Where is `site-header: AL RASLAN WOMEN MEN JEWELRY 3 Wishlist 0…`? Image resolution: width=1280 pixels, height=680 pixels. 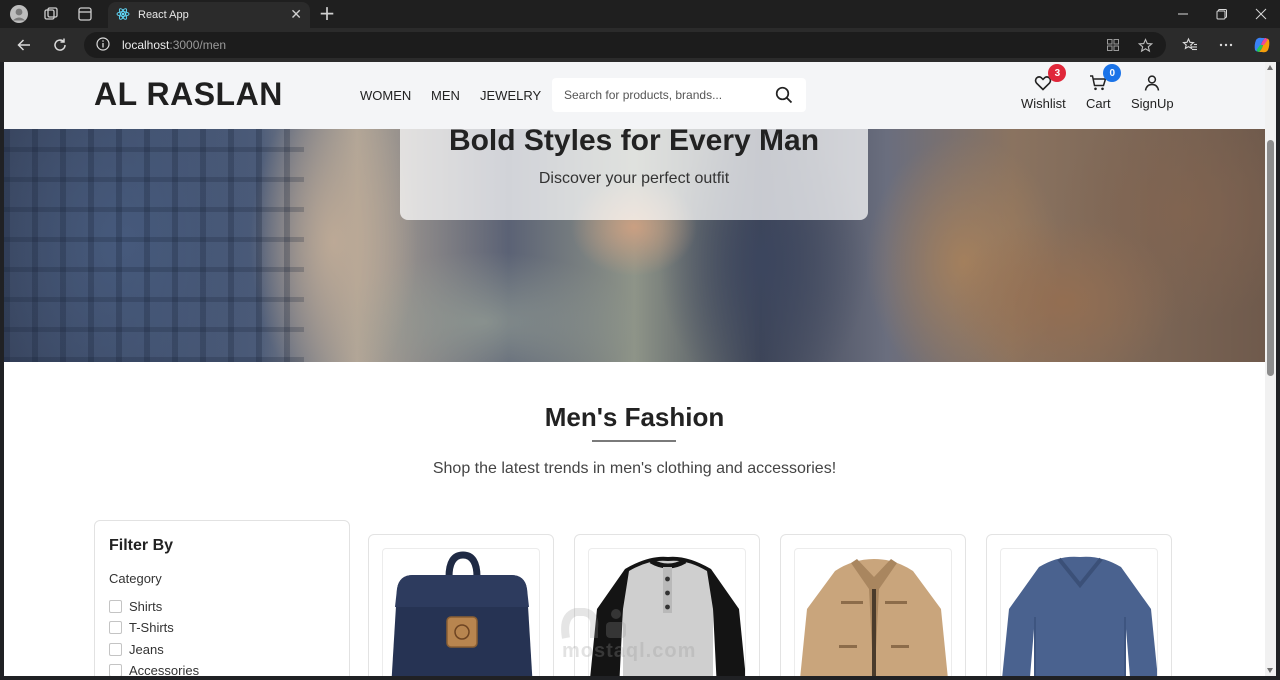
site-header: AL RASLAN WOMEN MEN JEWELRY 3 Wishlist 0… is located at coordinates (634, 95).